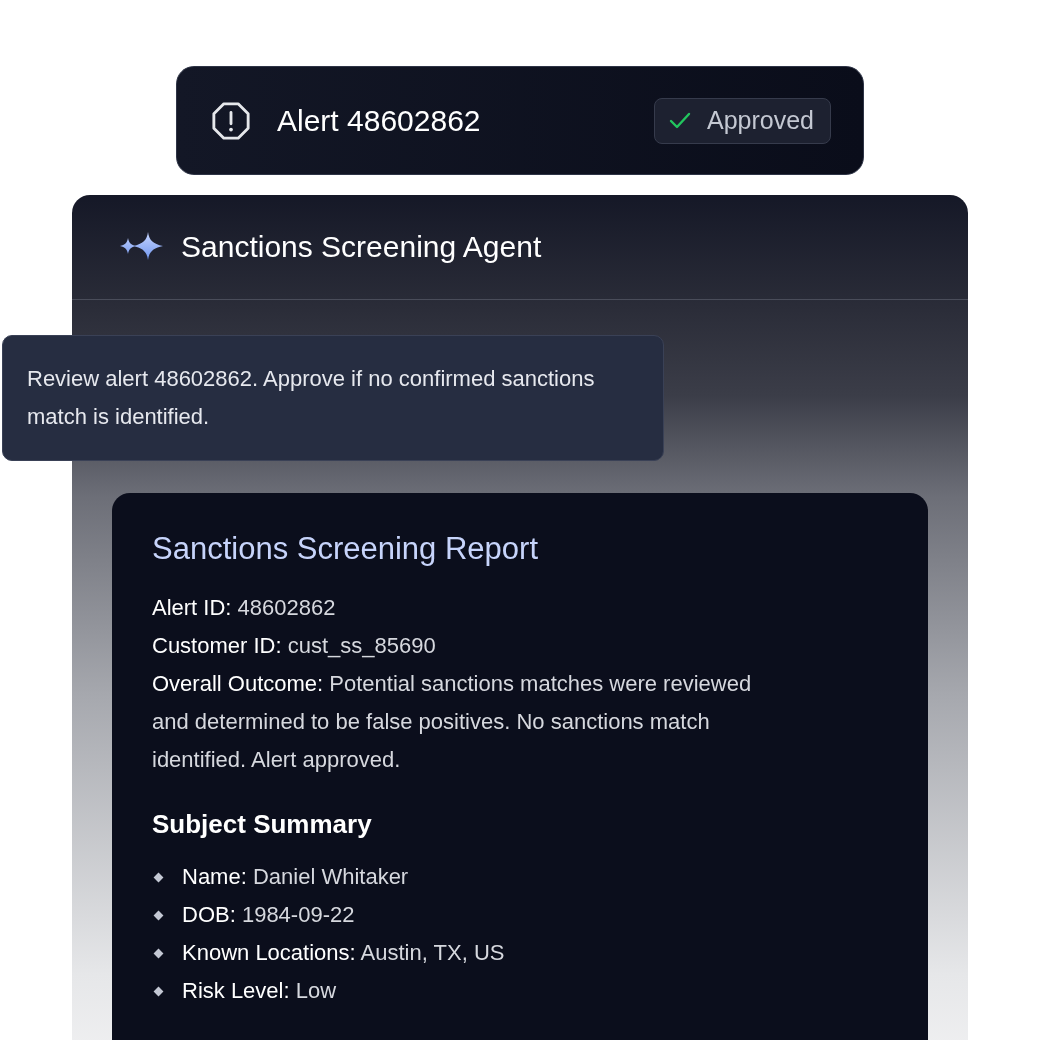 This screenshot has width=1040, height=1040. Describe the element at coordinates (333, 398) in the screenshot. I see `message-bubble: Review alert 48602862. Approve if no confirmed sanctions match is identified.` at that location.